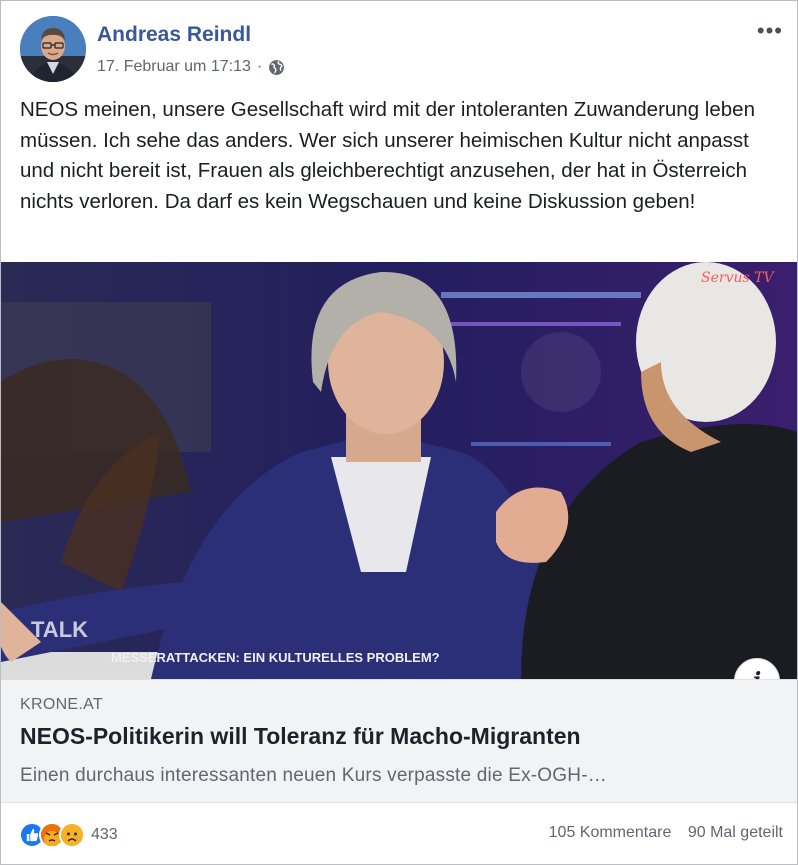 Image resolution: width=798 pixels, height=865 pixels. I want to click on post-footer: 433 105 Kommentare 90 Mal geteilt, so click(399, 833).